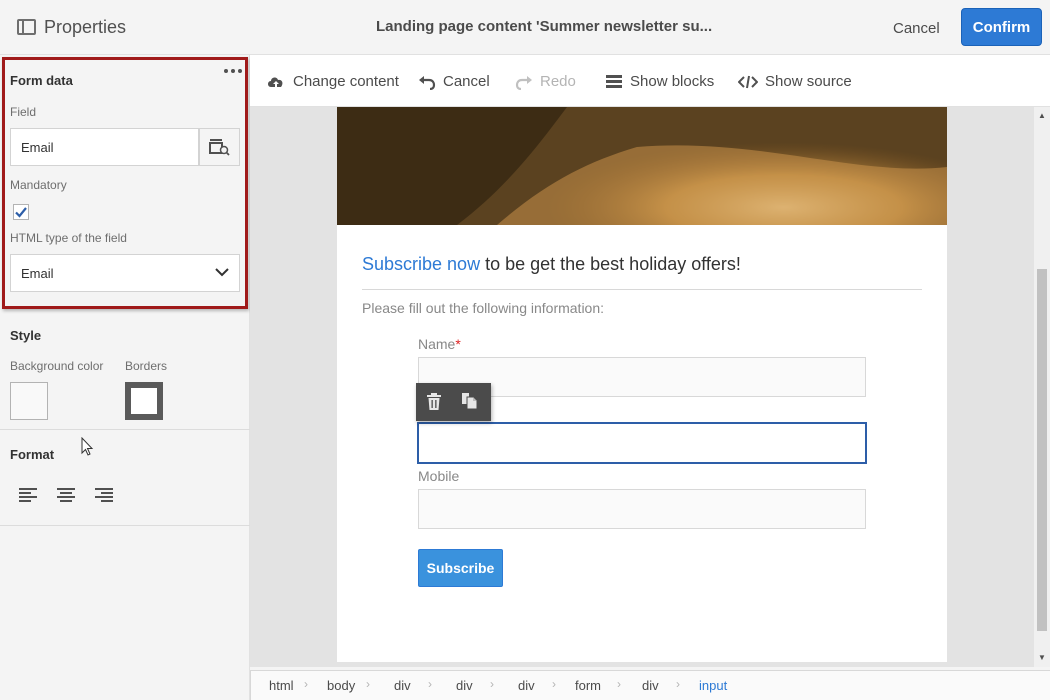 This screenshot has height=700, width=1050. What do you see at coordinates (125, 375) in the screenshot?
I see `style-section: Style Background color Borders` at bounding box center [125, 375].